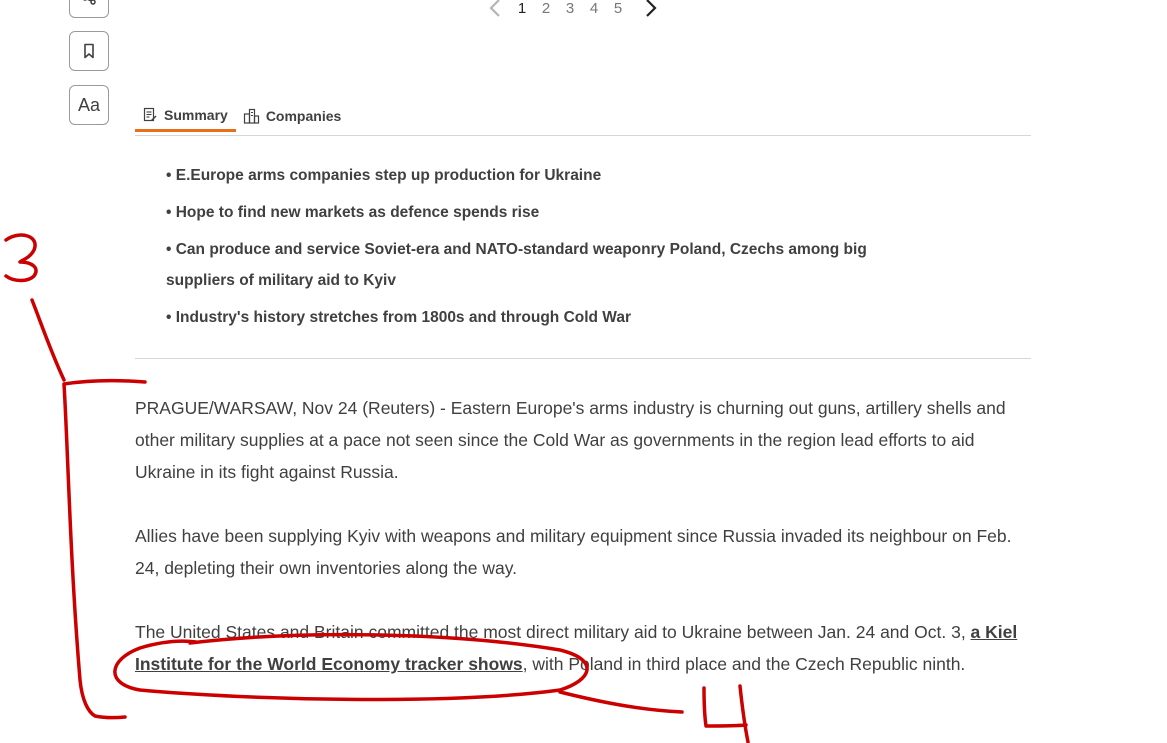  Describe the element at coordinates (546, 8) in the screenshot. I see `page-2: 2` at that location.